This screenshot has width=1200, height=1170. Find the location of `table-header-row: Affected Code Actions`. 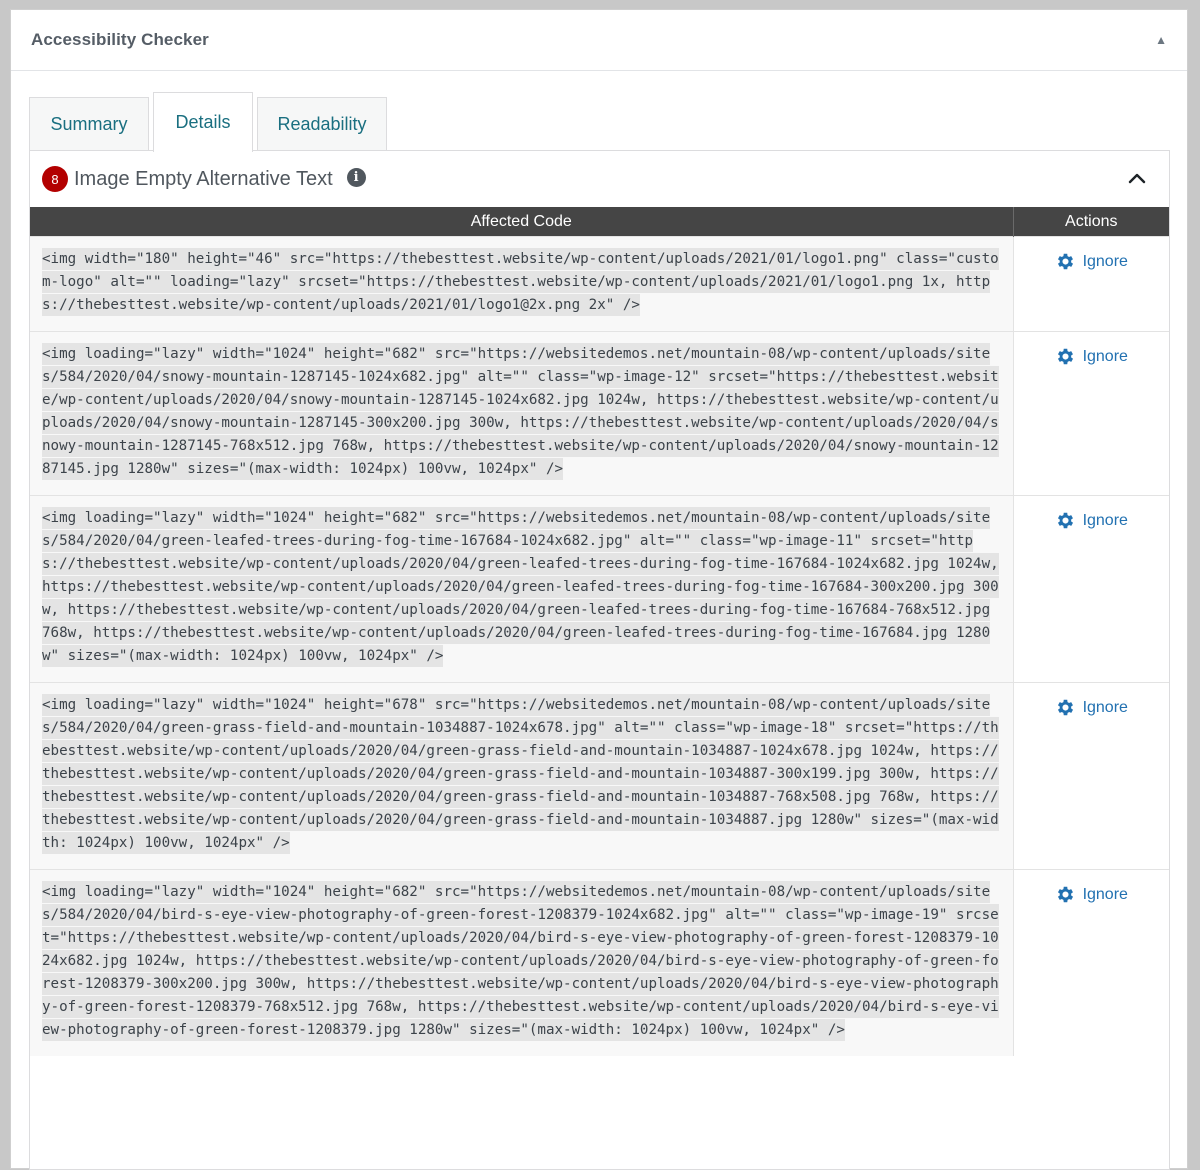

table-header-row: Affected Code Actions is located at coordinates (599, 222).